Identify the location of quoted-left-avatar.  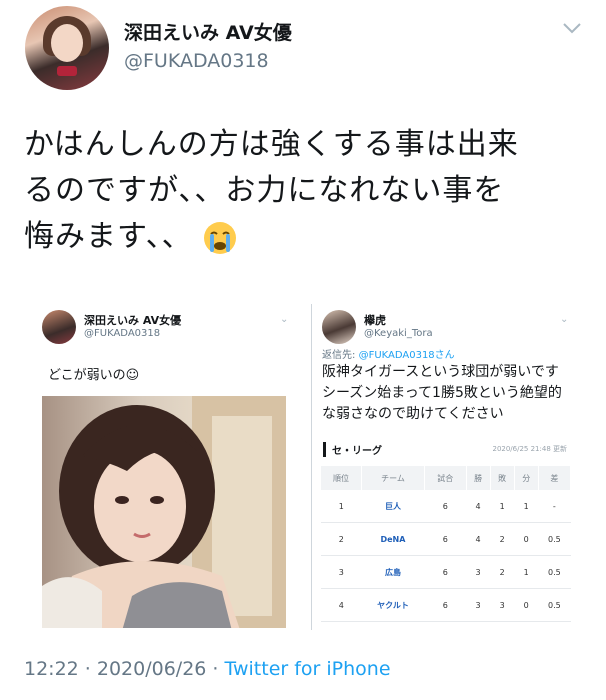
(59, 327).